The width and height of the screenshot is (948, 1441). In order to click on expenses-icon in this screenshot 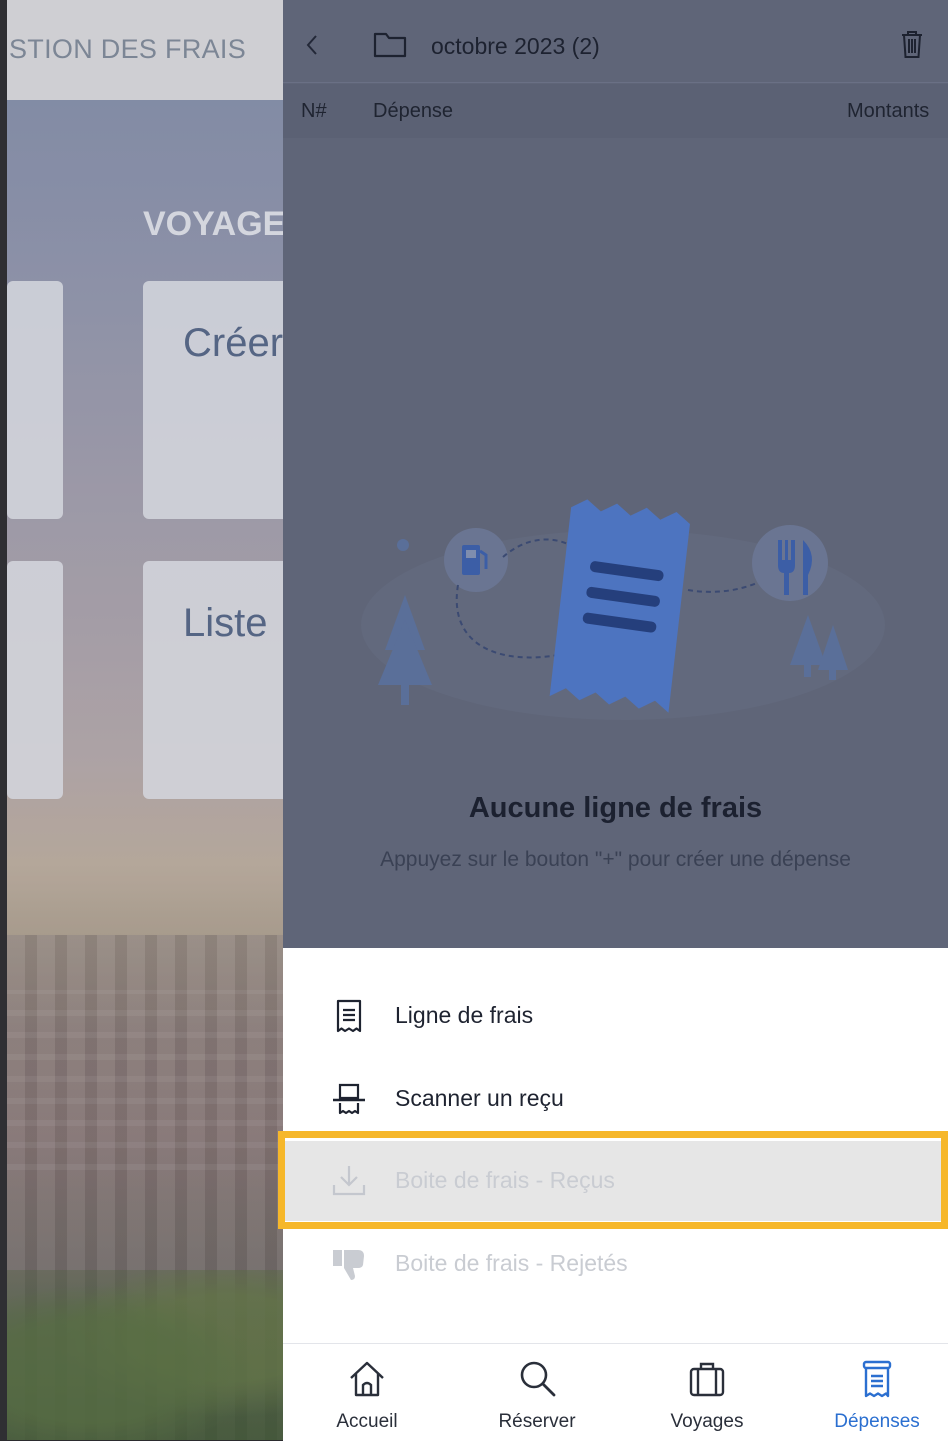, I will do `click(877, 1379)`.